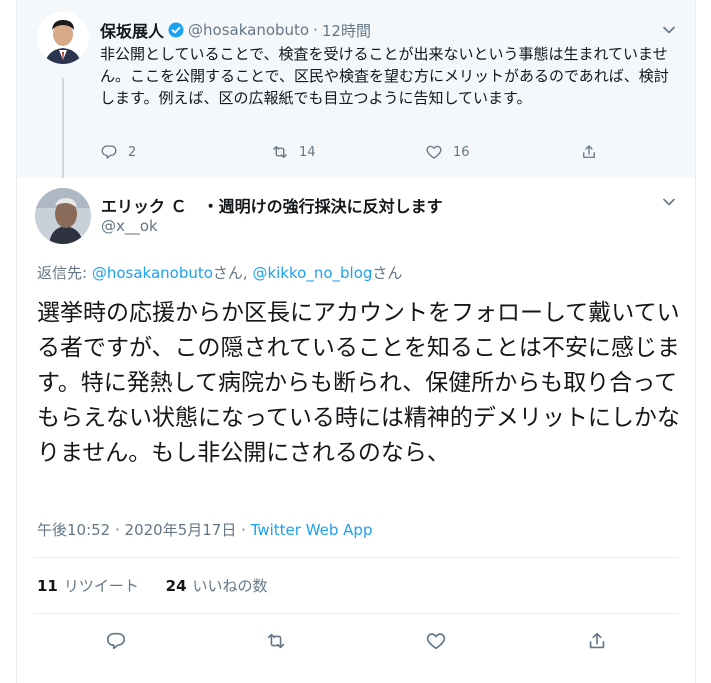 The height and width of the screenshot is (683, 711). I want to click on likes-stat: 24 いいねの数, so click(217, 586).